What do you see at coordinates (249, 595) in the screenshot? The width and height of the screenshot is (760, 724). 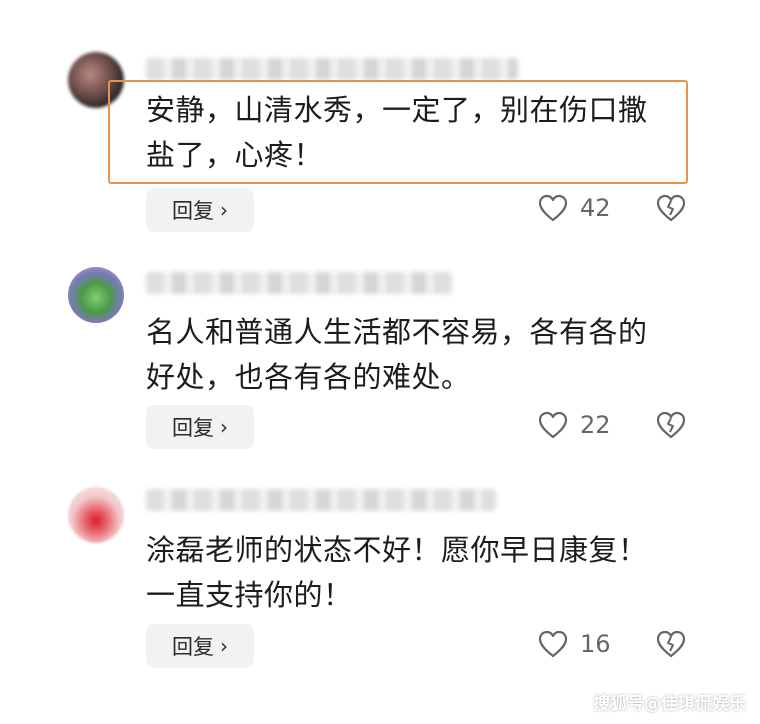 I see `comment-text-line: 一直支持你的！` at bounding box center [249, 595].